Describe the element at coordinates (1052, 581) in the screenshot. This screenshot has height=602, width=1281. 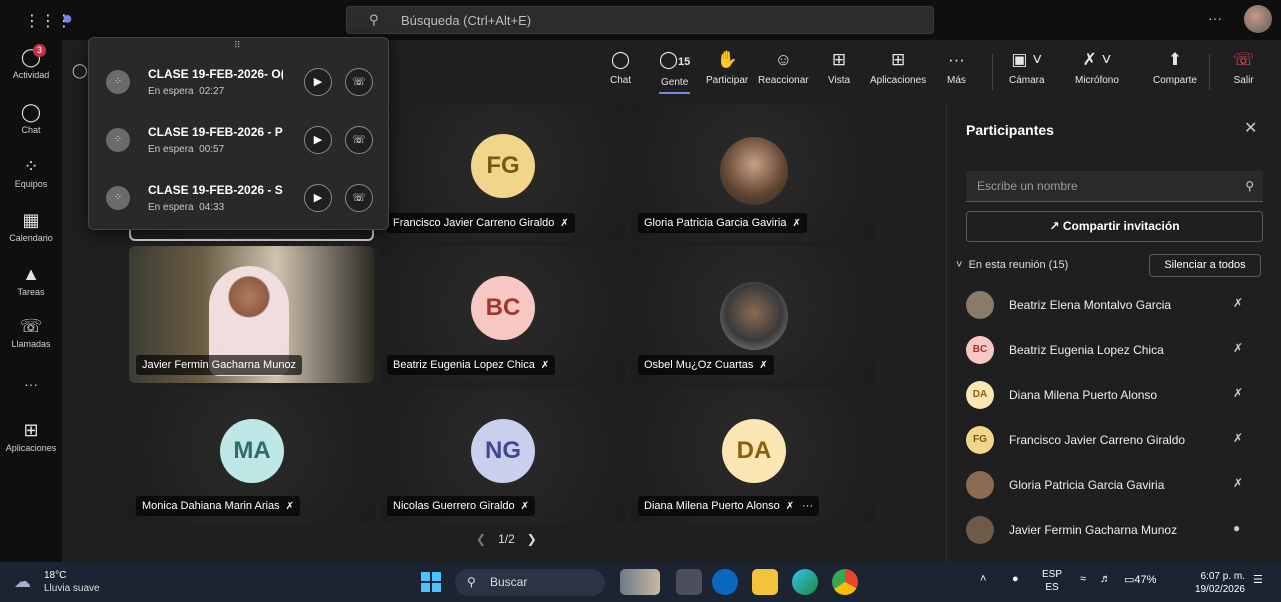
I see `language-indicator: ESP ES` at that location.